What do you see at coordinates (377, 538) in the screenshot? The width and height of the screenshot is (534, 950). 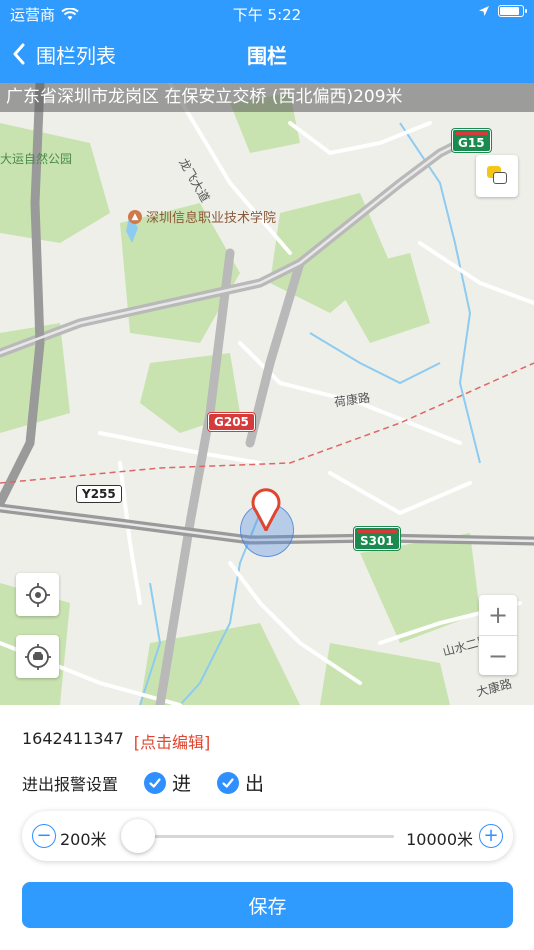 I see `highway-shield-s301: S301` at bounding box center [377, 538].